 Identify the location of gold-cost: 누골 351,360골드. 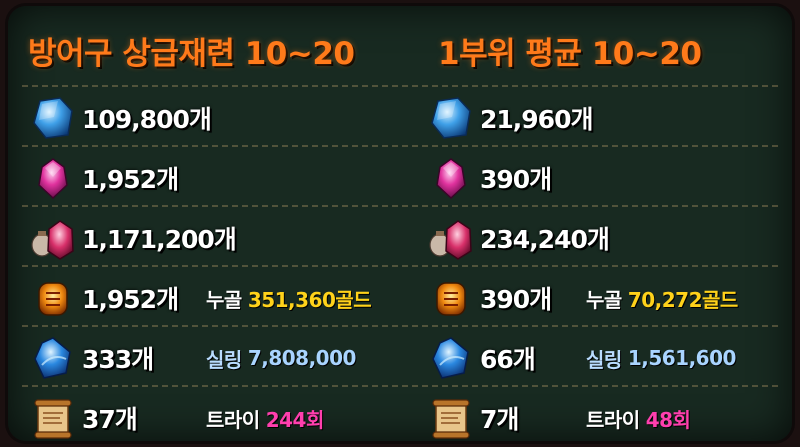
(289, 298).